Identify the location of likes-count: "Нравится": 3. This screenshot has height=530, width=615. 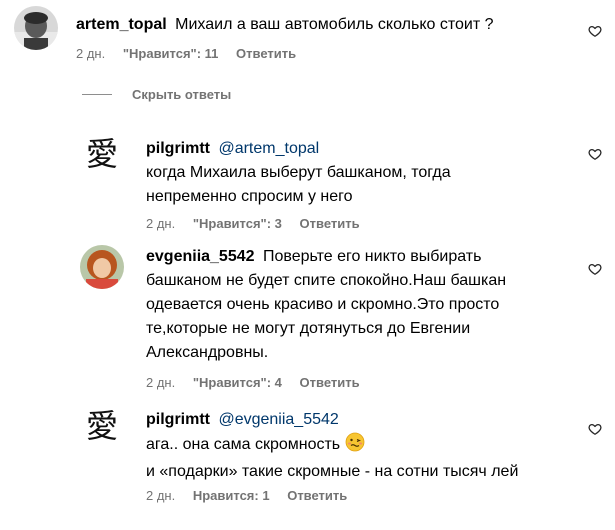
(237, 223).